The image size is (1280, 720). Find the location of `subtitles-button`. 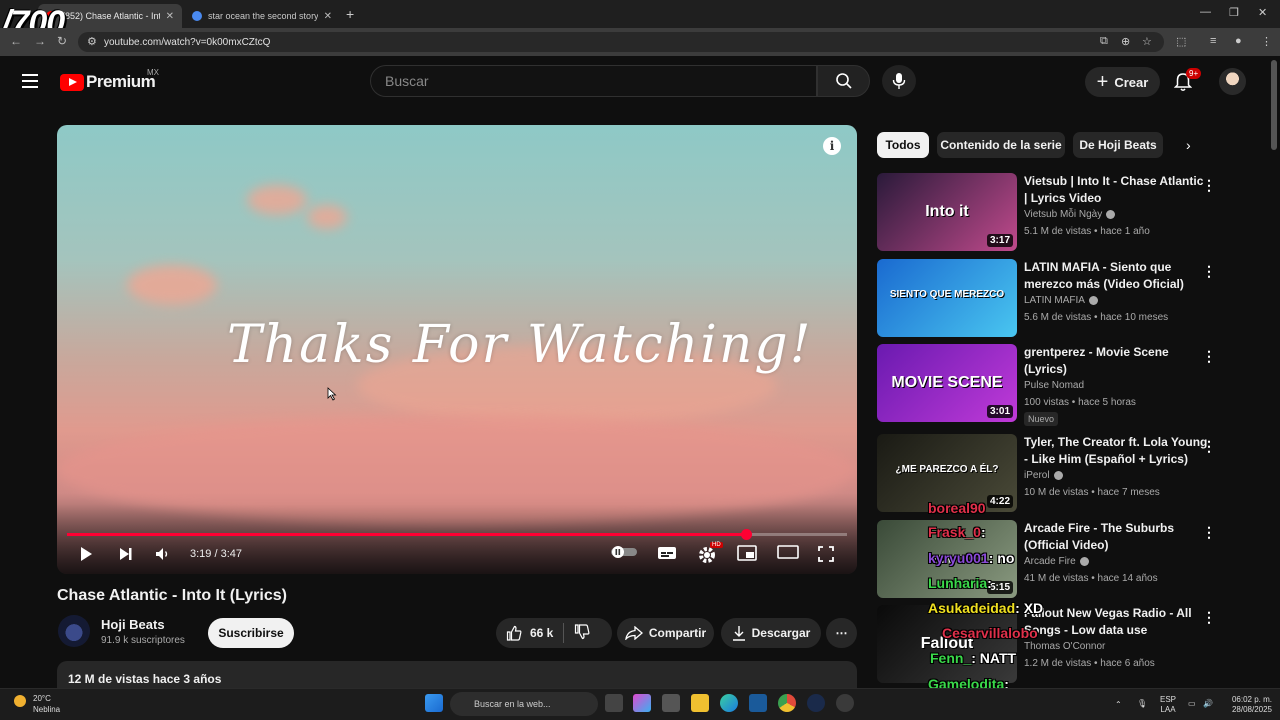

subtitles-button is located at coordinates (667, 553).